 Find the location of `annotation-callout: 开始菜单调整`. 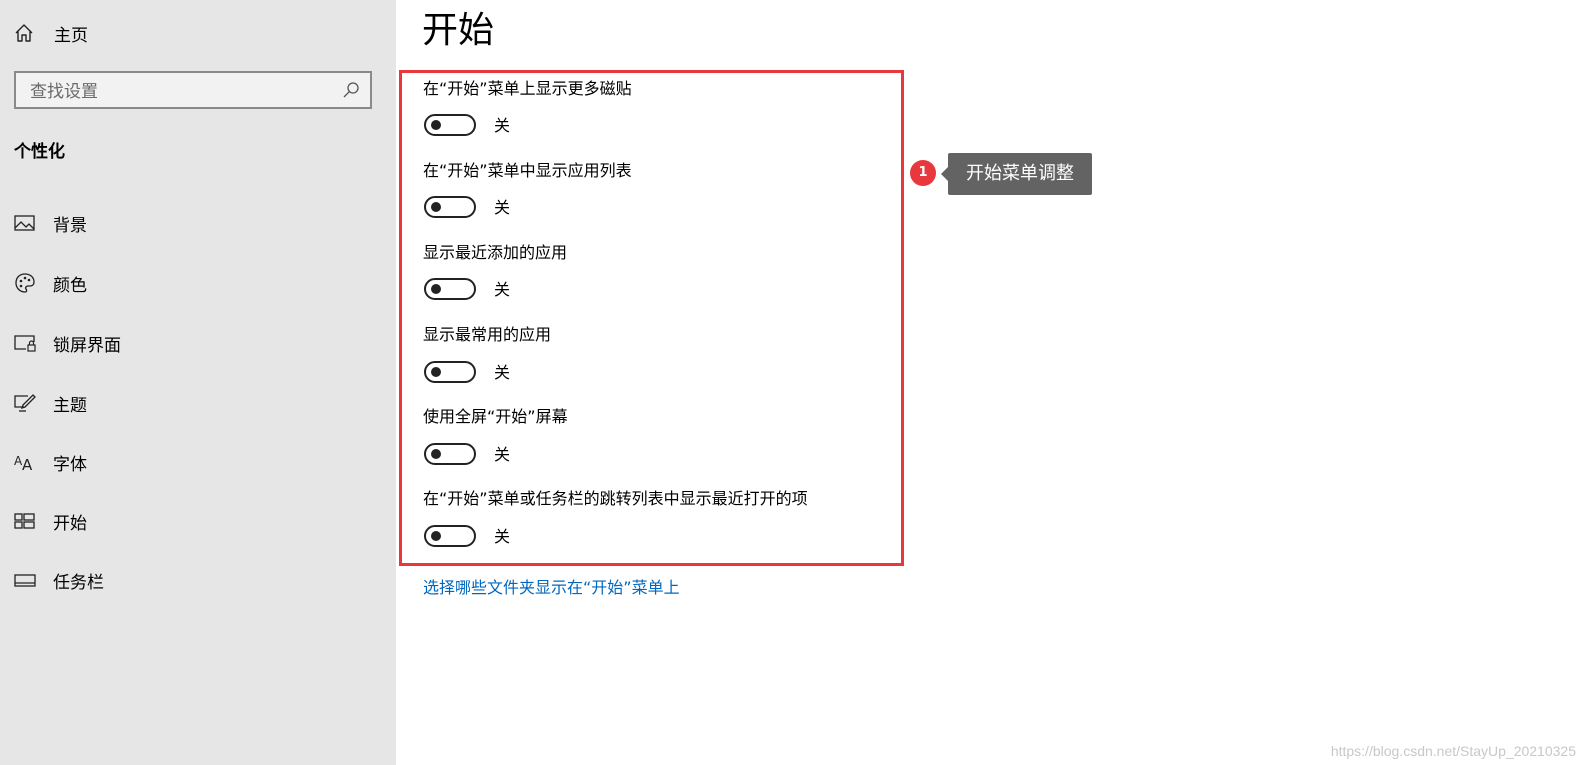

annotation-callout: 开始菜单调整 is located at coordinates (1016, 174).